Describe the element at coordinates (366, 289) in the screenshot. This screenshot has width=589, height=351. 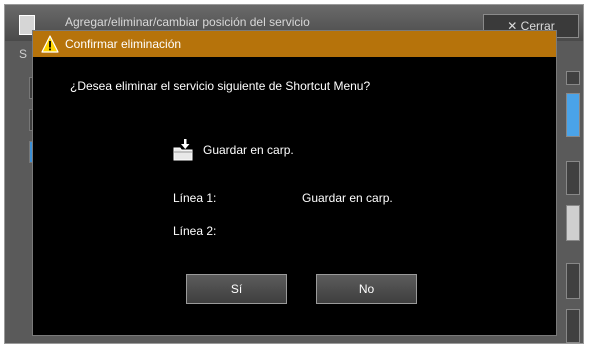
I see `no-button: No` at that location.